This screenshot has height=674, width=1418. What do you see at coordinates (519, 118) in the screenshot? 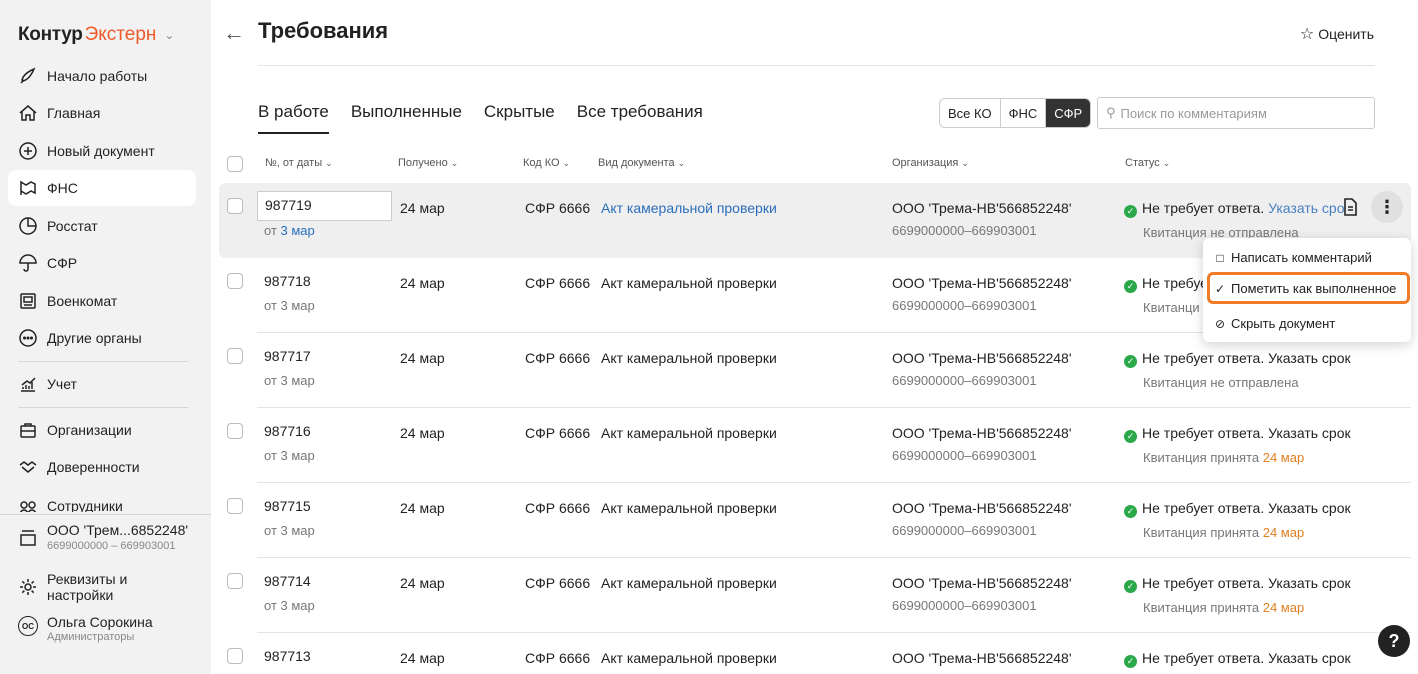
I see `tab-hidden: Скрытые` at bounding box center [519, 118].